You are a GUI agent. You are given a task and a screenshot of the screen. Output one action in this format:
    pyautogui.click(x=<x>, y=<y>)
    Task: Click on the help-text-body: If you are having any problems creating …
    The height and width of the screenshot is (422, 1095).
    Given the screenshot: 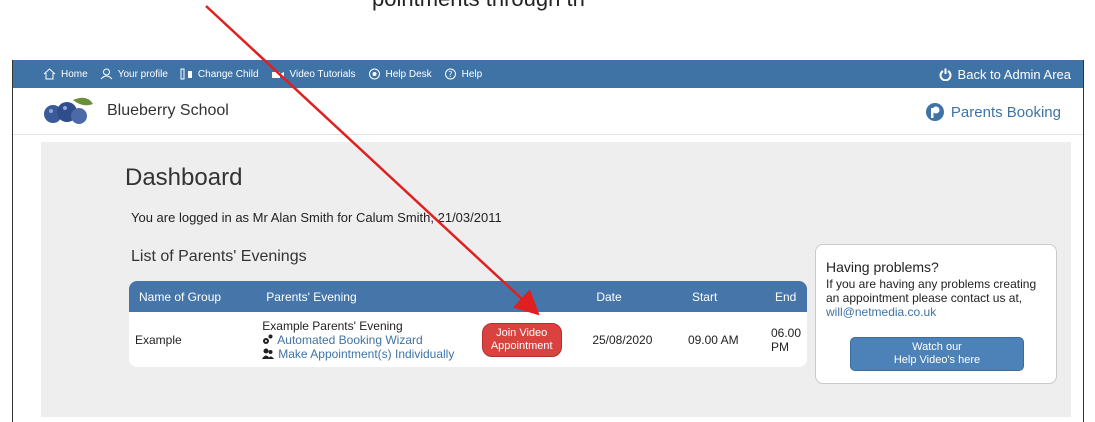 What is the action you would take?
    pyautogui.click(x=931, y=291)
    